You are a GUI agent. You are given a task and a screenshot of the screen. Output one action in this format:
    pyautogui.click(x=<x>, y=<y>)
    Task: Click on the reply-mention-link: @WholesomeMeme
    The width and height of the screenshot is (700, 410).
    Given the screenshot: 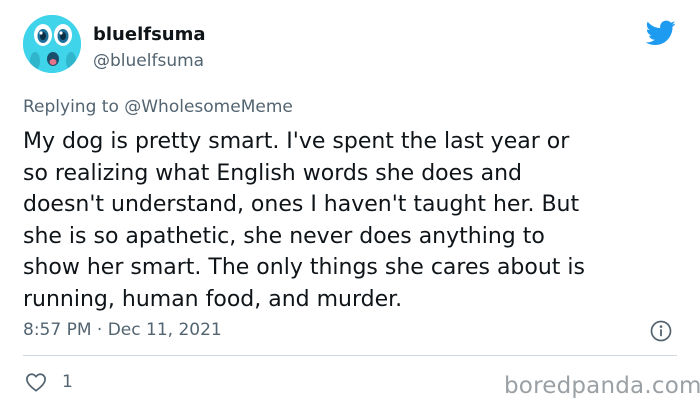 What is the action you would take?
    pyautogui.click(x=208, y=107)
    